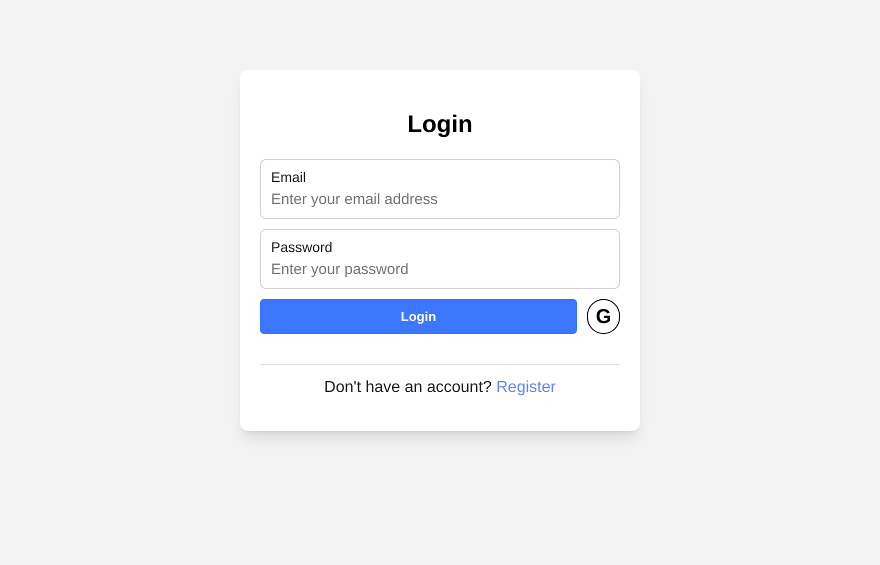  Describe the element at coordinates (408, 387) in the screenshot. I see `signup-prompt: Don't have an account?` at that location.